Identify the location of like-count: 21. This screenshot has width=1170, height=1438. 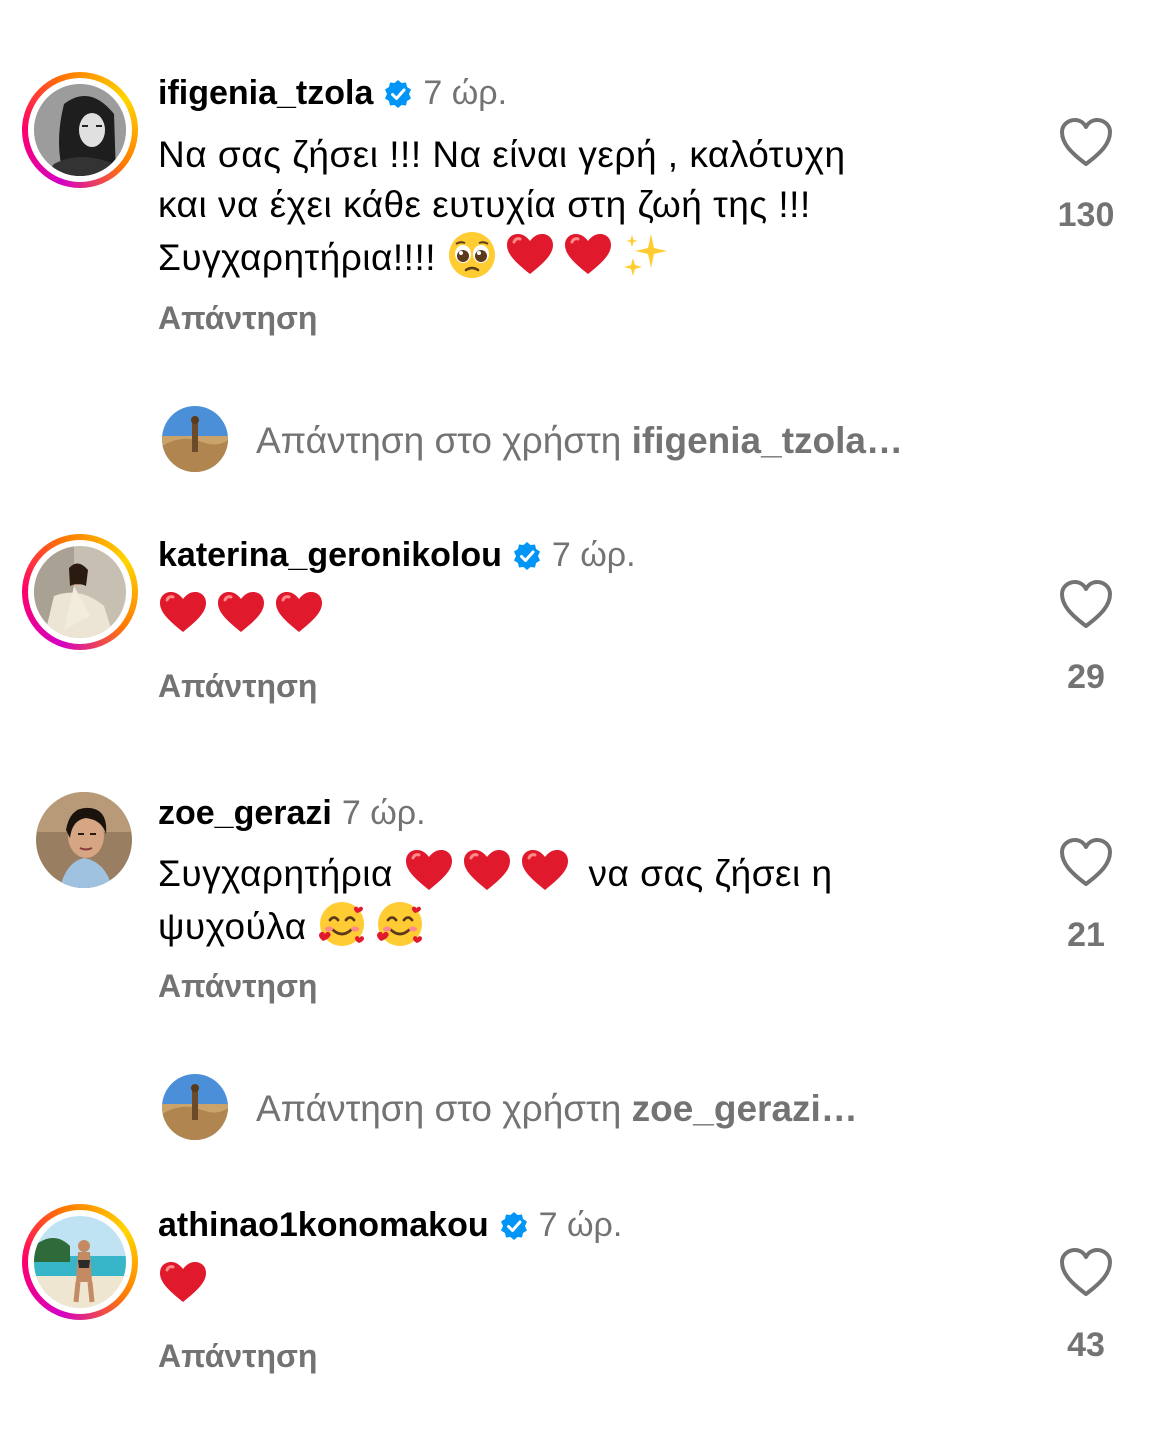
(1086, 935).